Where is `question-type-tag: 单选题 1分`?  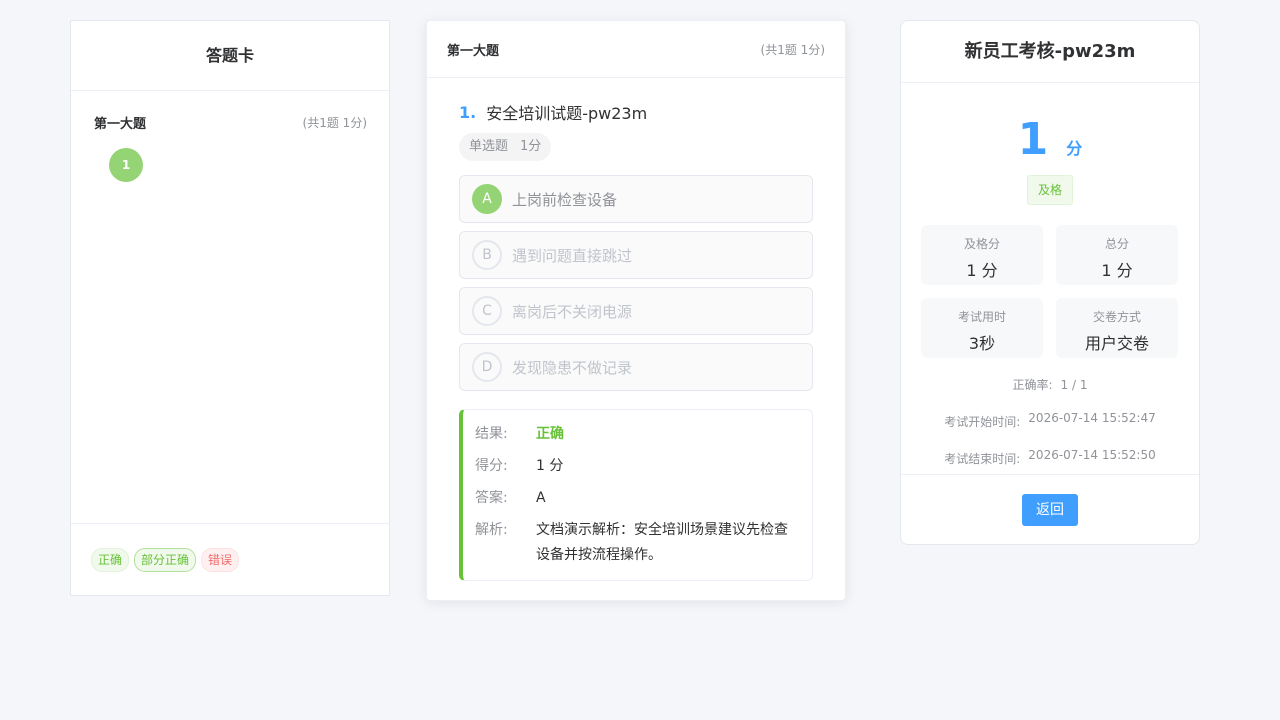
question-type-tag: 单选题 1分 is located at coordinates (505, 147).